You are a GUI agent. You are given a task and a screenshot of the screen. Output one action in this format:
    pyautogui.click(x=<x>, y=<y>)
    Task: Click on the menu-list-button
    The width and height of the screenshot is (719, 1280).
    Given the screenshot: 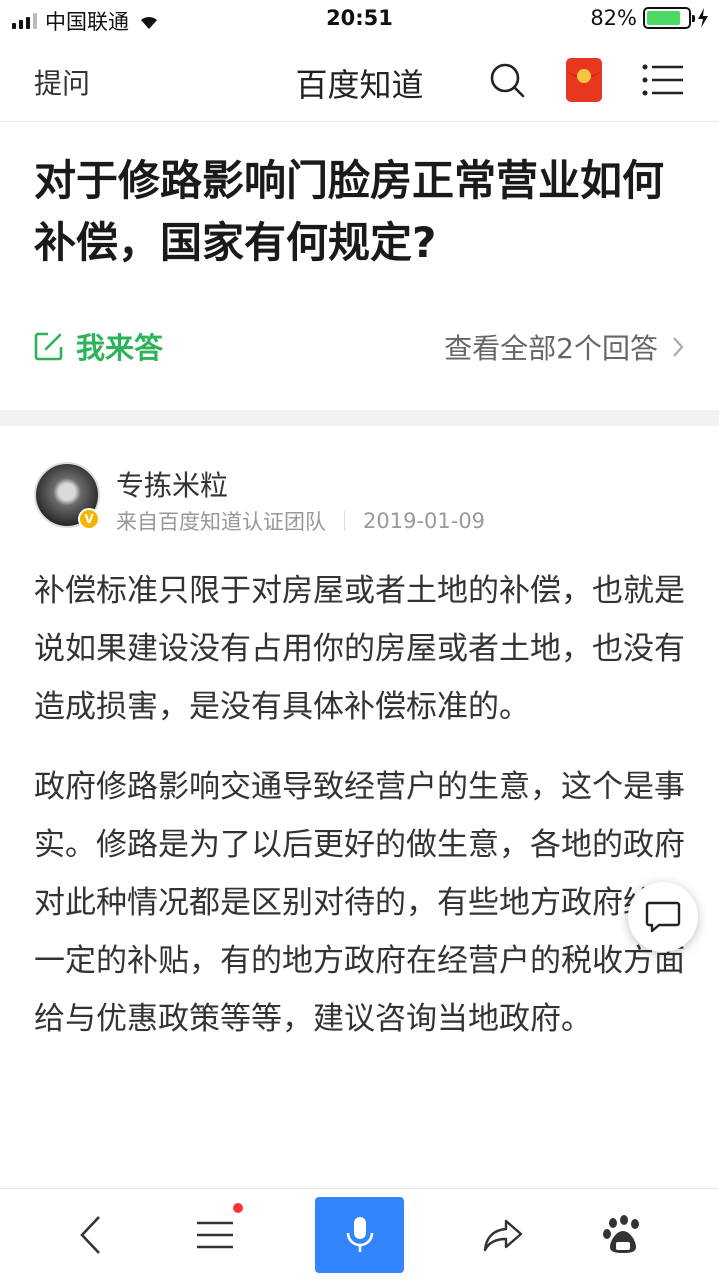 What is the action you would take?
    pyautogui.click(x=215, y=1234)
    